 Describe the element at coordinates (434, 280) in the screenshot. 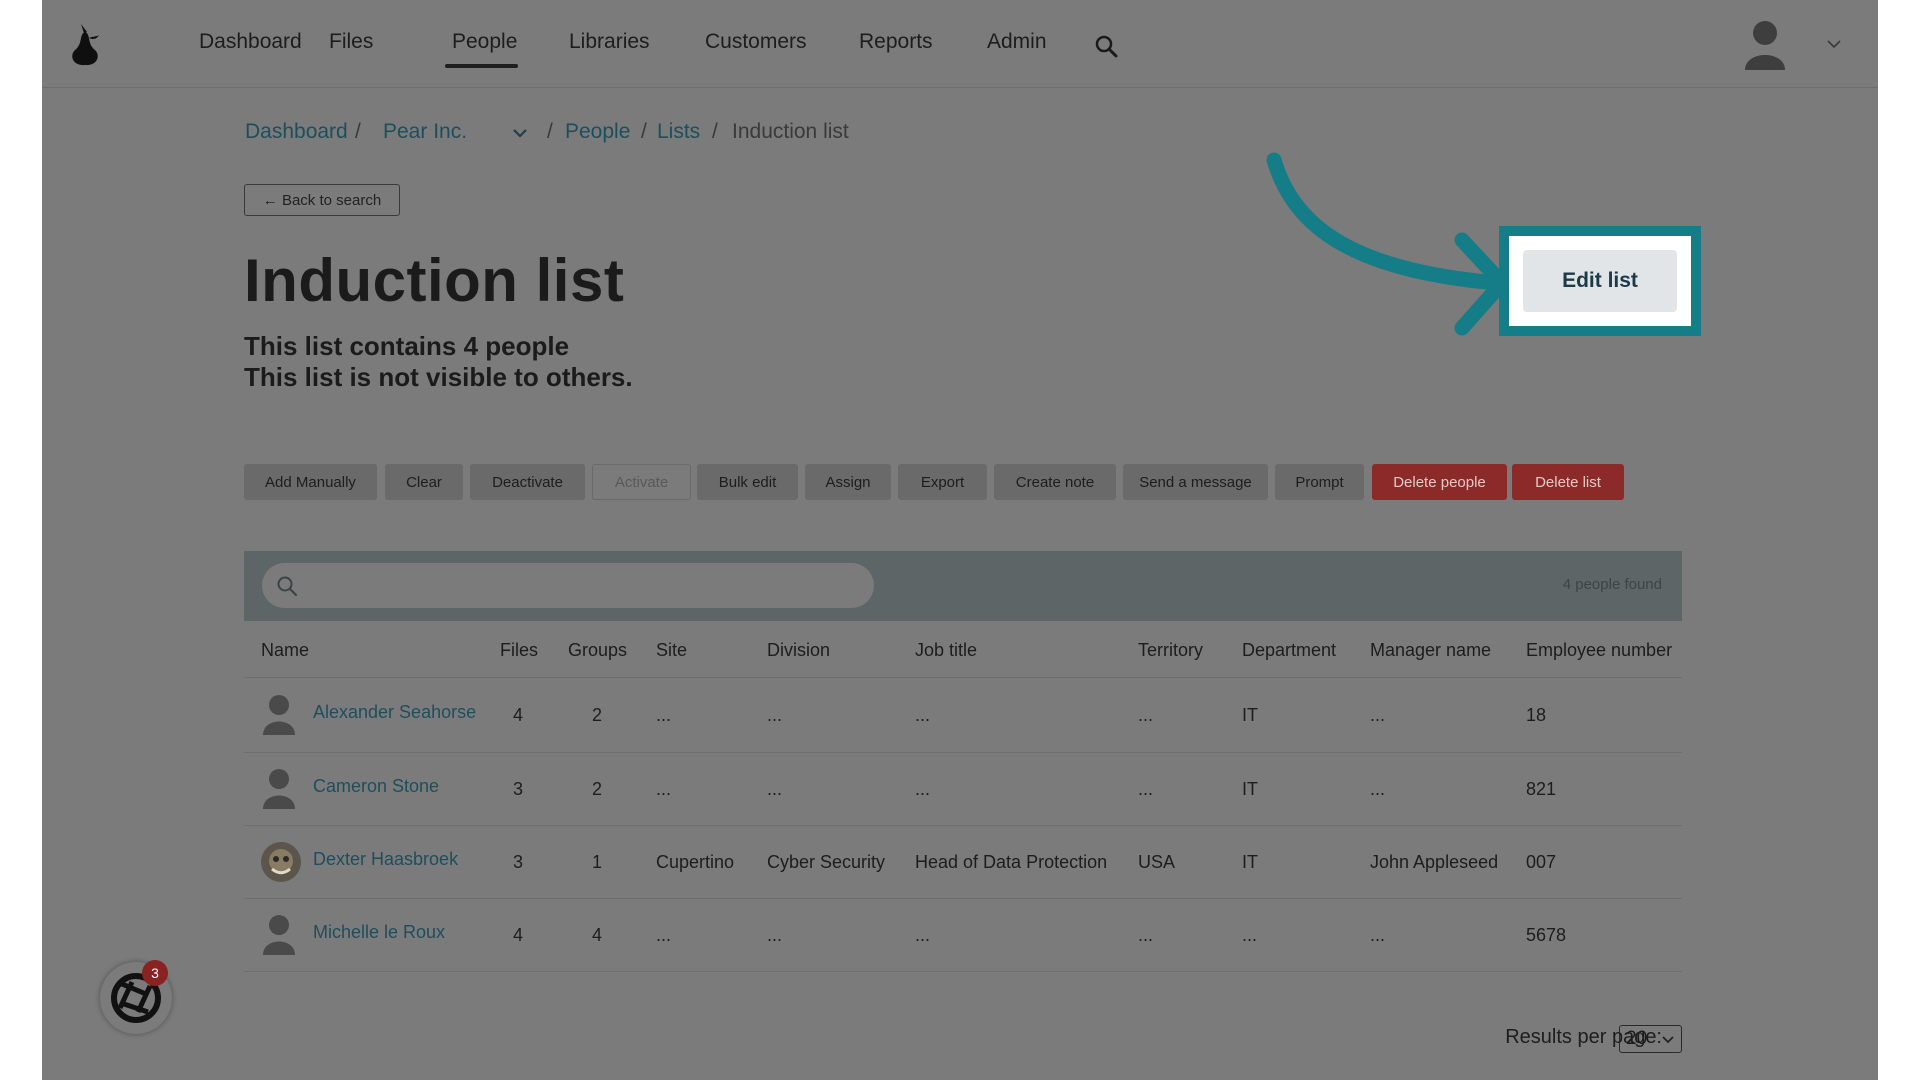

I see `page-title: Induction list` at that location.